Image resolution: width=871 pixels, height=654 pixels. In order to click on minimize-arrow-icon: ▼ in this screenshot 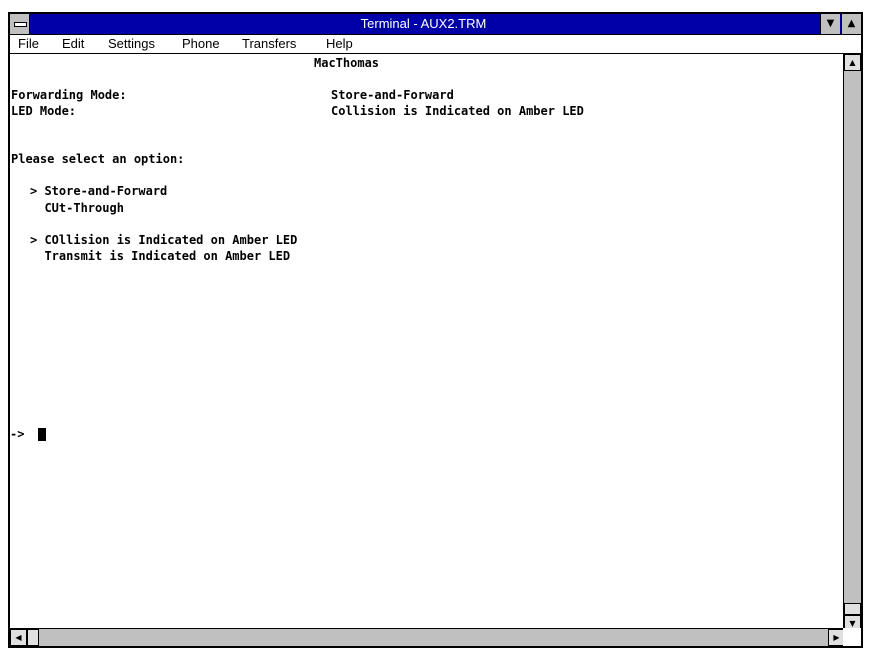, I will do `click(830, 24)`.